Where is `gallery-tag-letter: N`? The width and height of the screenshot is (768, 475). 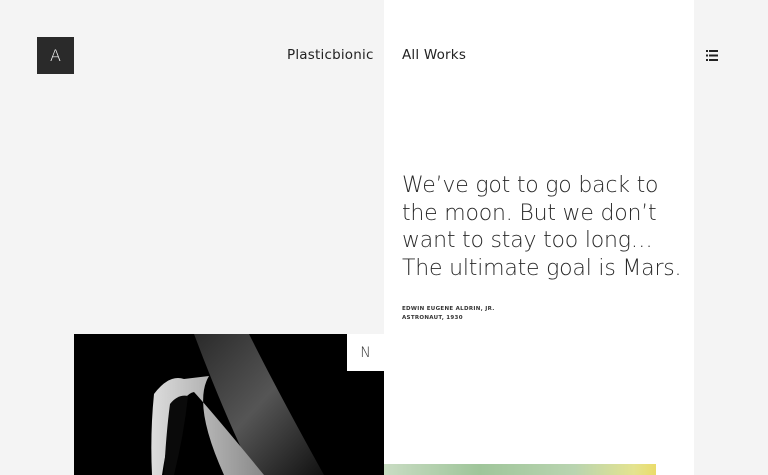
gallery-tag-letter: N is located at coordinates (365, 352).